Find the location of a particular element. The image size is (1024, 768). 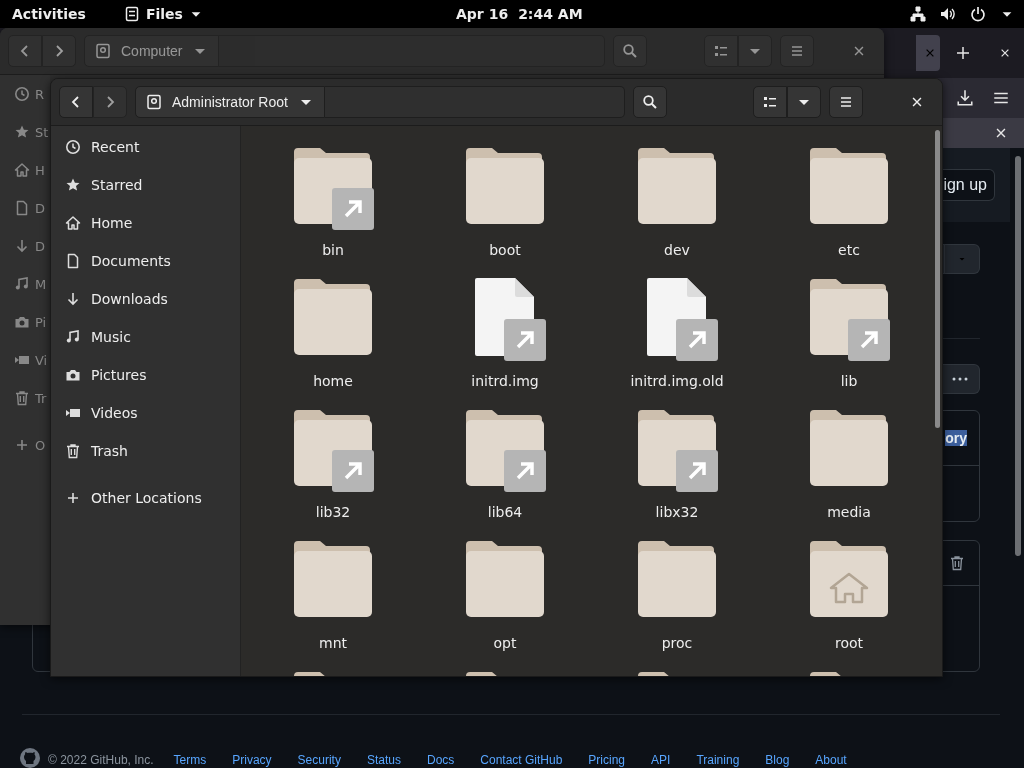

notification-close-button is located at coordinates (1001, 133).